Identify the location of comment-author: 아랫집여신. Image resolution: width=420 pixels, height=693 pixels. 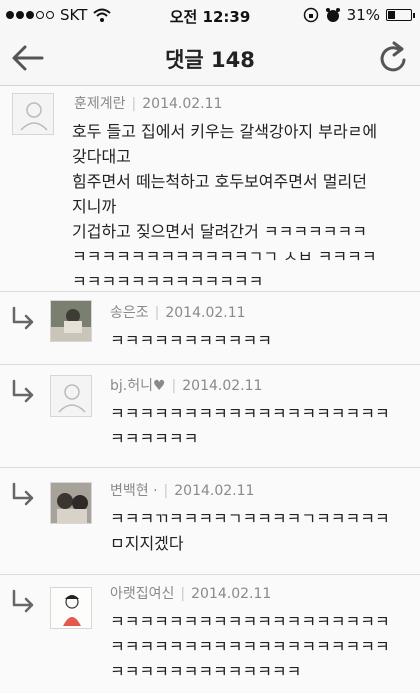
(142, 594).